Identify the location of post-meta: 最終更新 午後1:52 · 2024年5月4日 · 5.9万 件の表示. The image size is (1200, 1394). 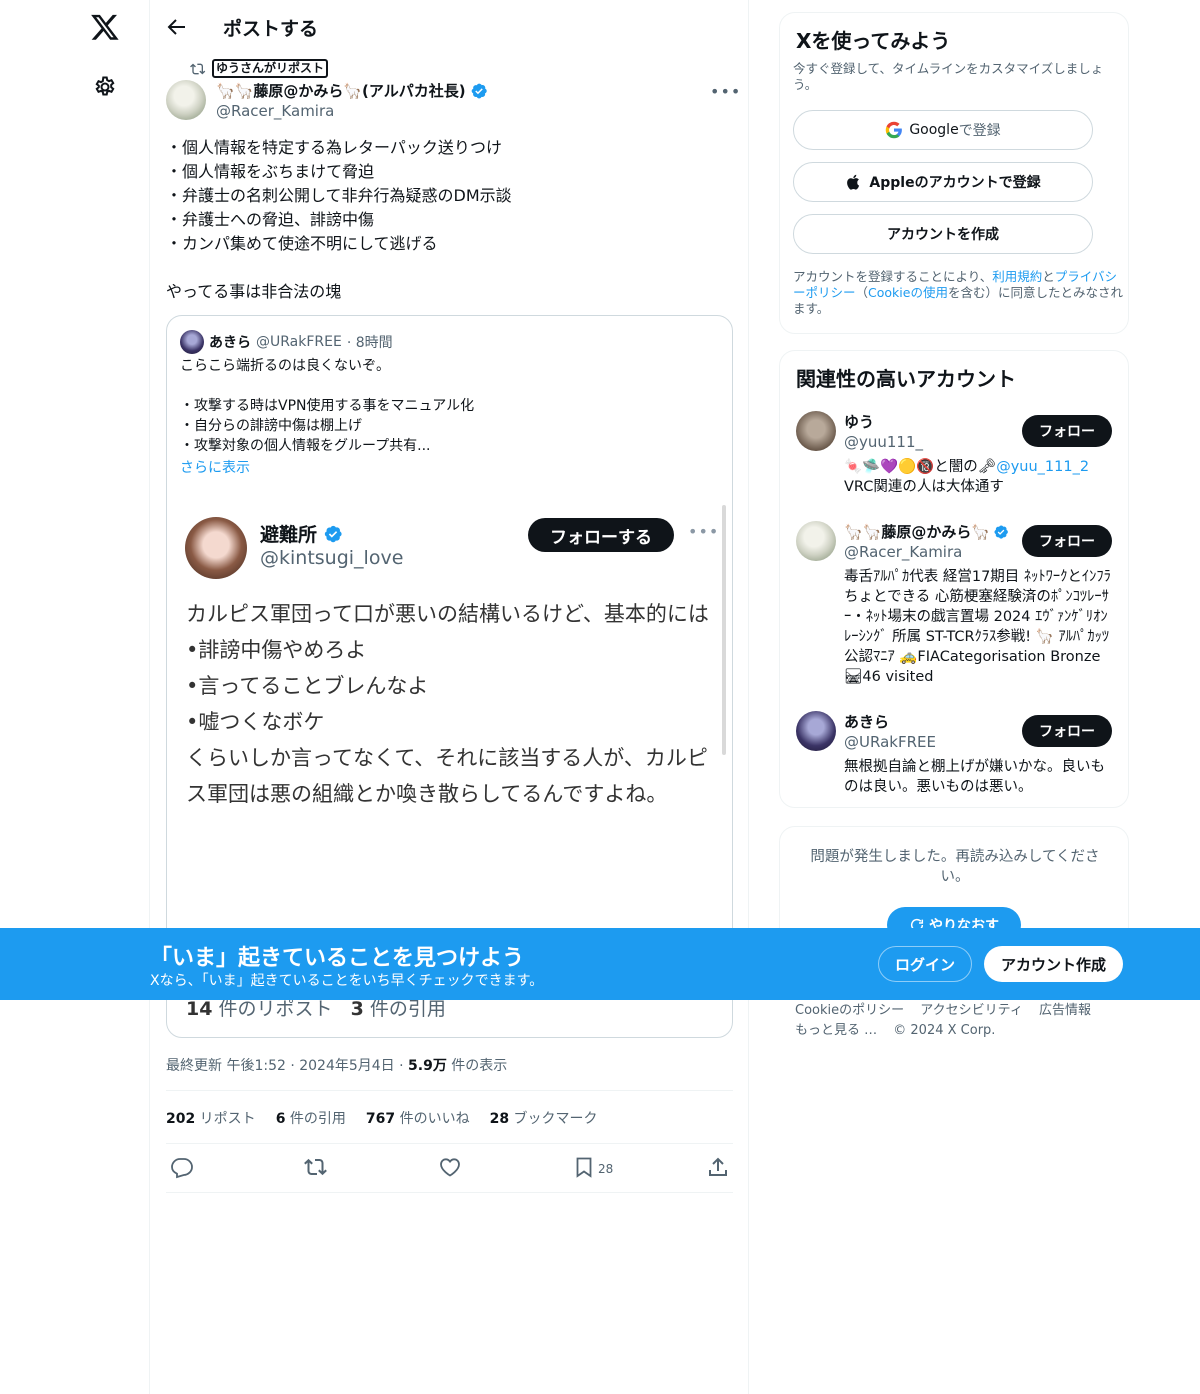
(336, 1065).